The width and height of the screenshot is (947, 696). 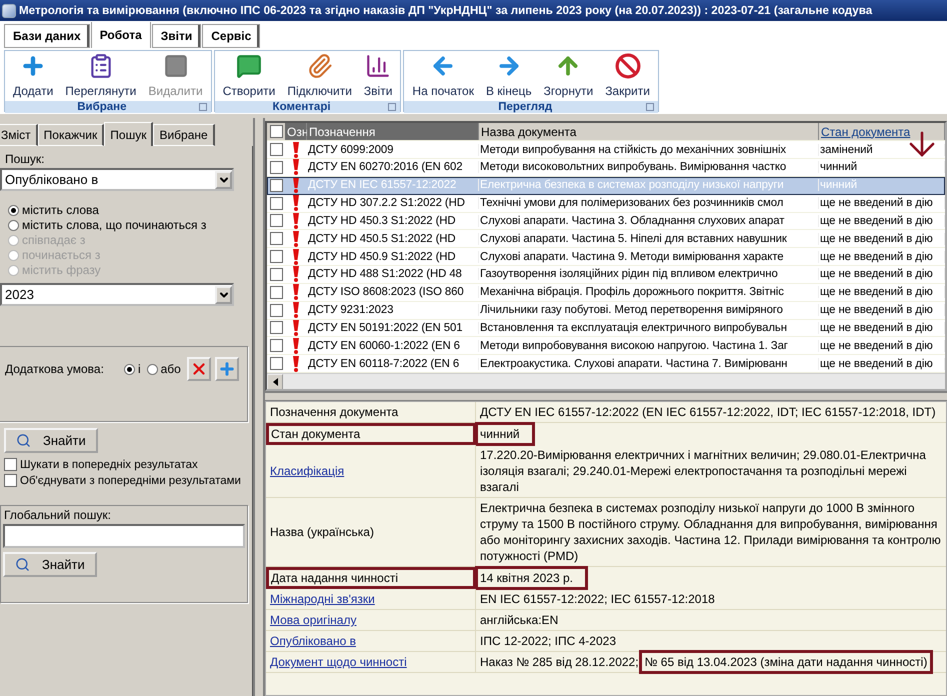 What do you see at coordinates (25, 160) in the screenshot?
I see `field-label: Пошук:` at bounding box center [25, 160].